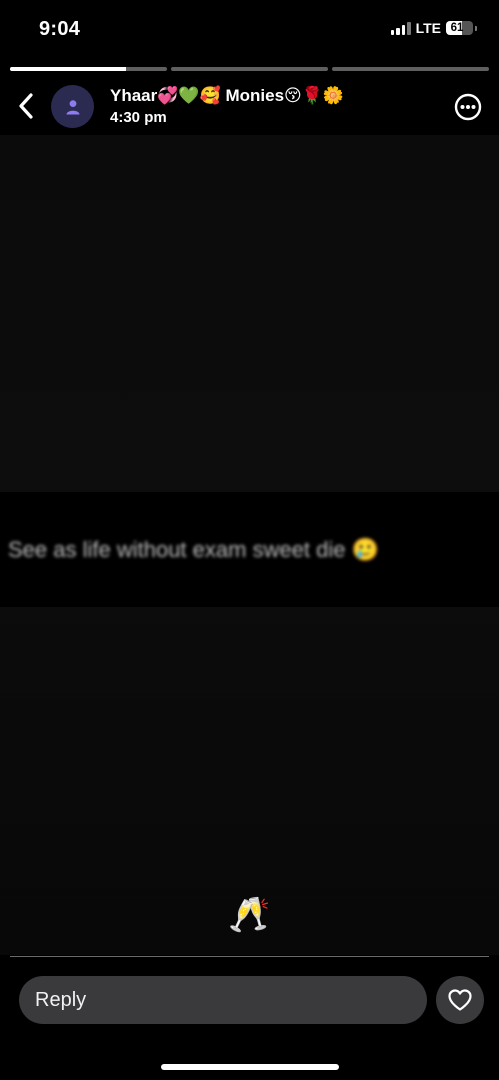  I want to click on network-type: LTE, so click(428, 28).